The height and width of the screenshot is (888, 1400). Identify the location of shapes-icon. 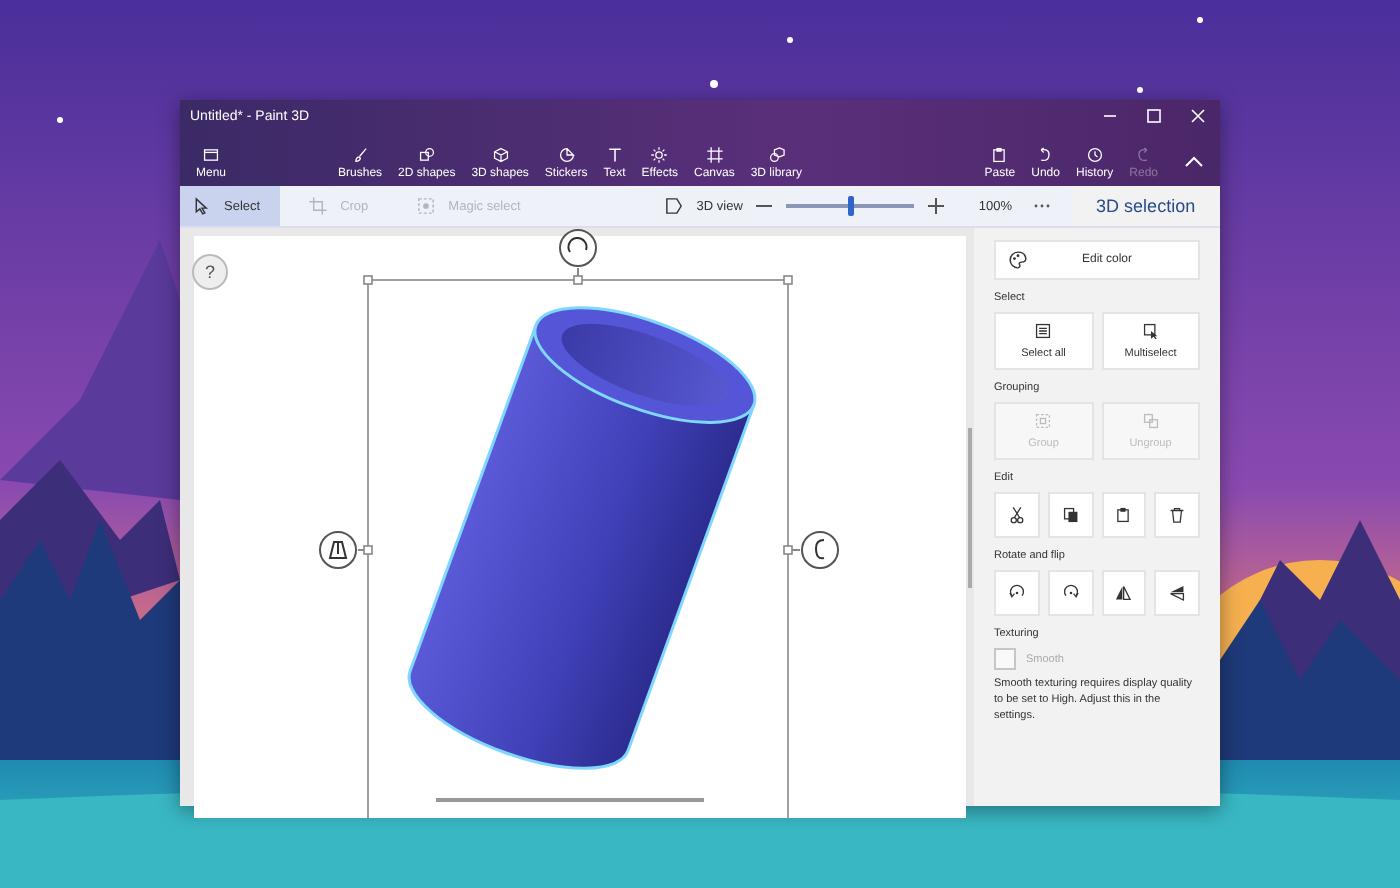
(426, 155).